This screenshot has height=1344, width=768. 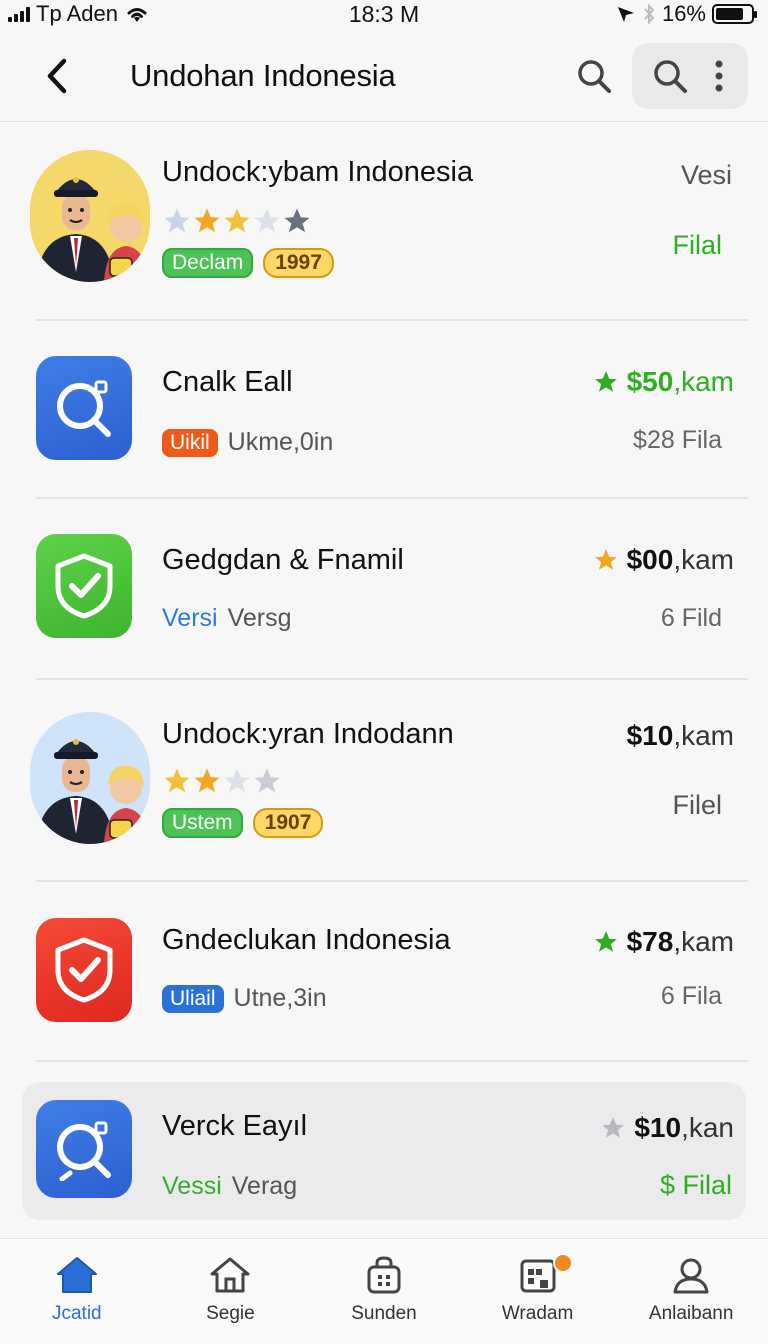 I want to click on tab-label: Sunden, so click(x=384, y=1313).